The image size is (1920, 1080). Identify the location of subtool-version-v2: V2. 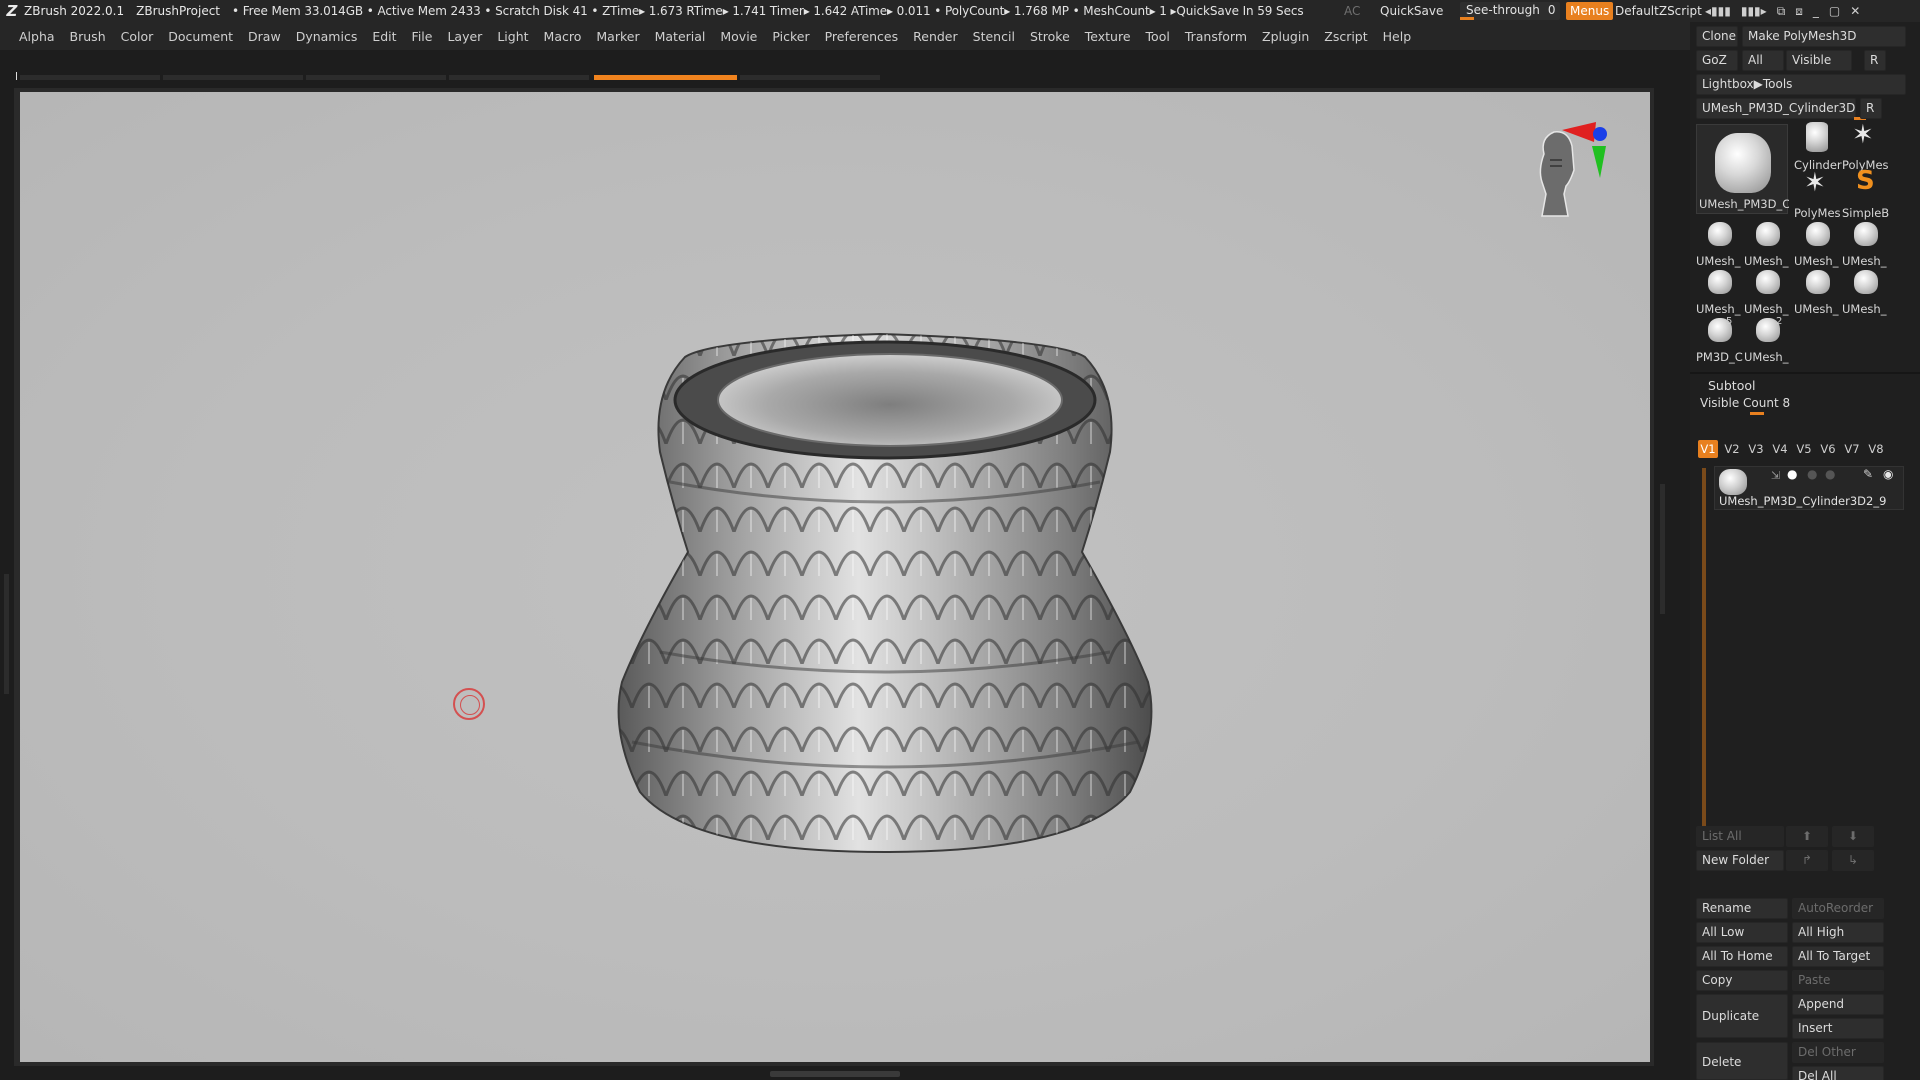
(1732, 449).